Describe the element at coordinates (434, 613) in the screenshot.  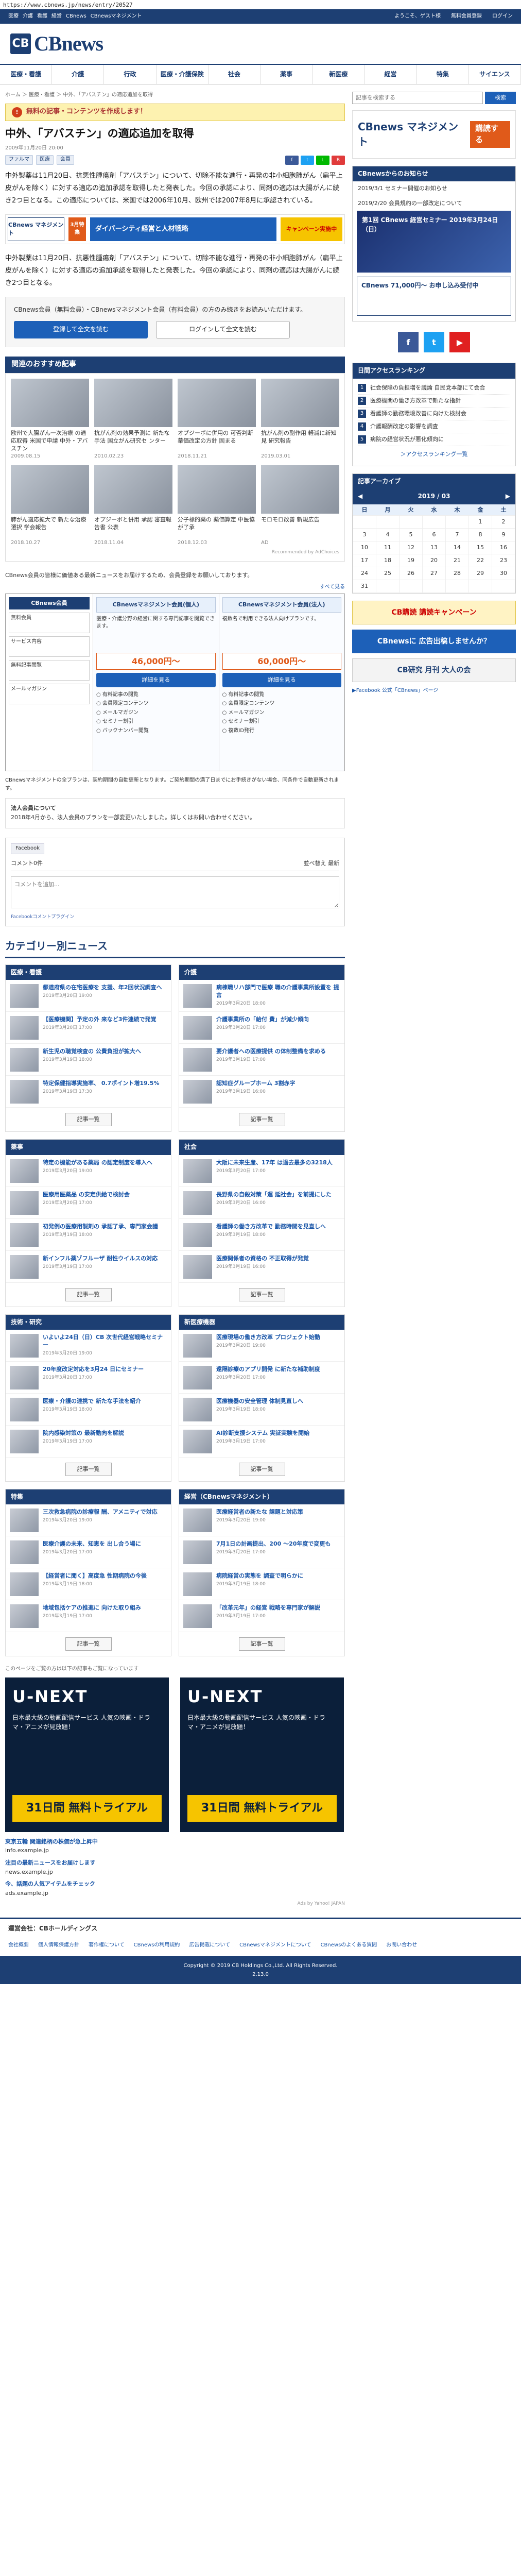
I see `sidebar-banner: CB購読 講読キャンペーン` at that location.